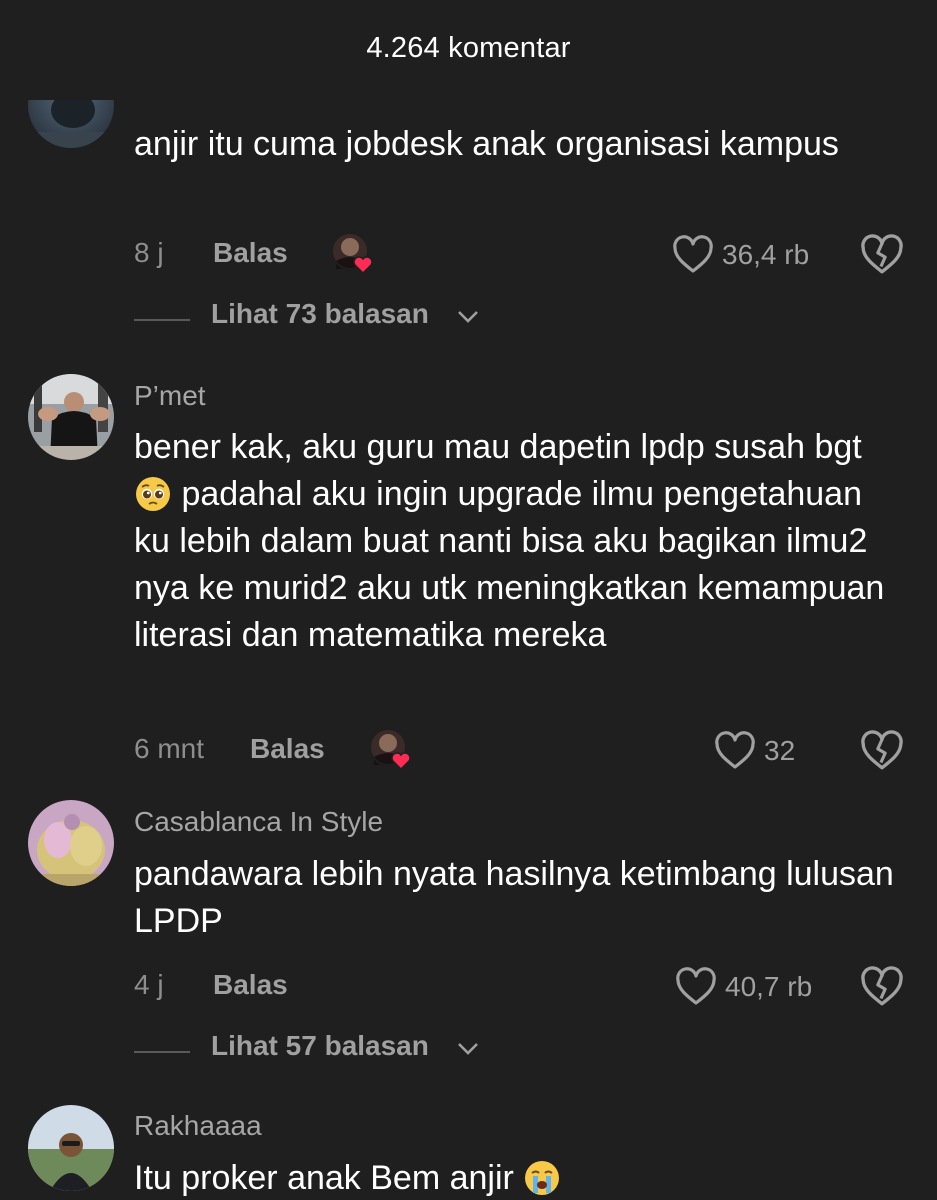 Image resolution: width=937 pixels, height=1200 pixels. Describe the element at coordinates (320, 1045) in the screenshot. I see `view-replies-label: Lihat 57 balasan` at that location.